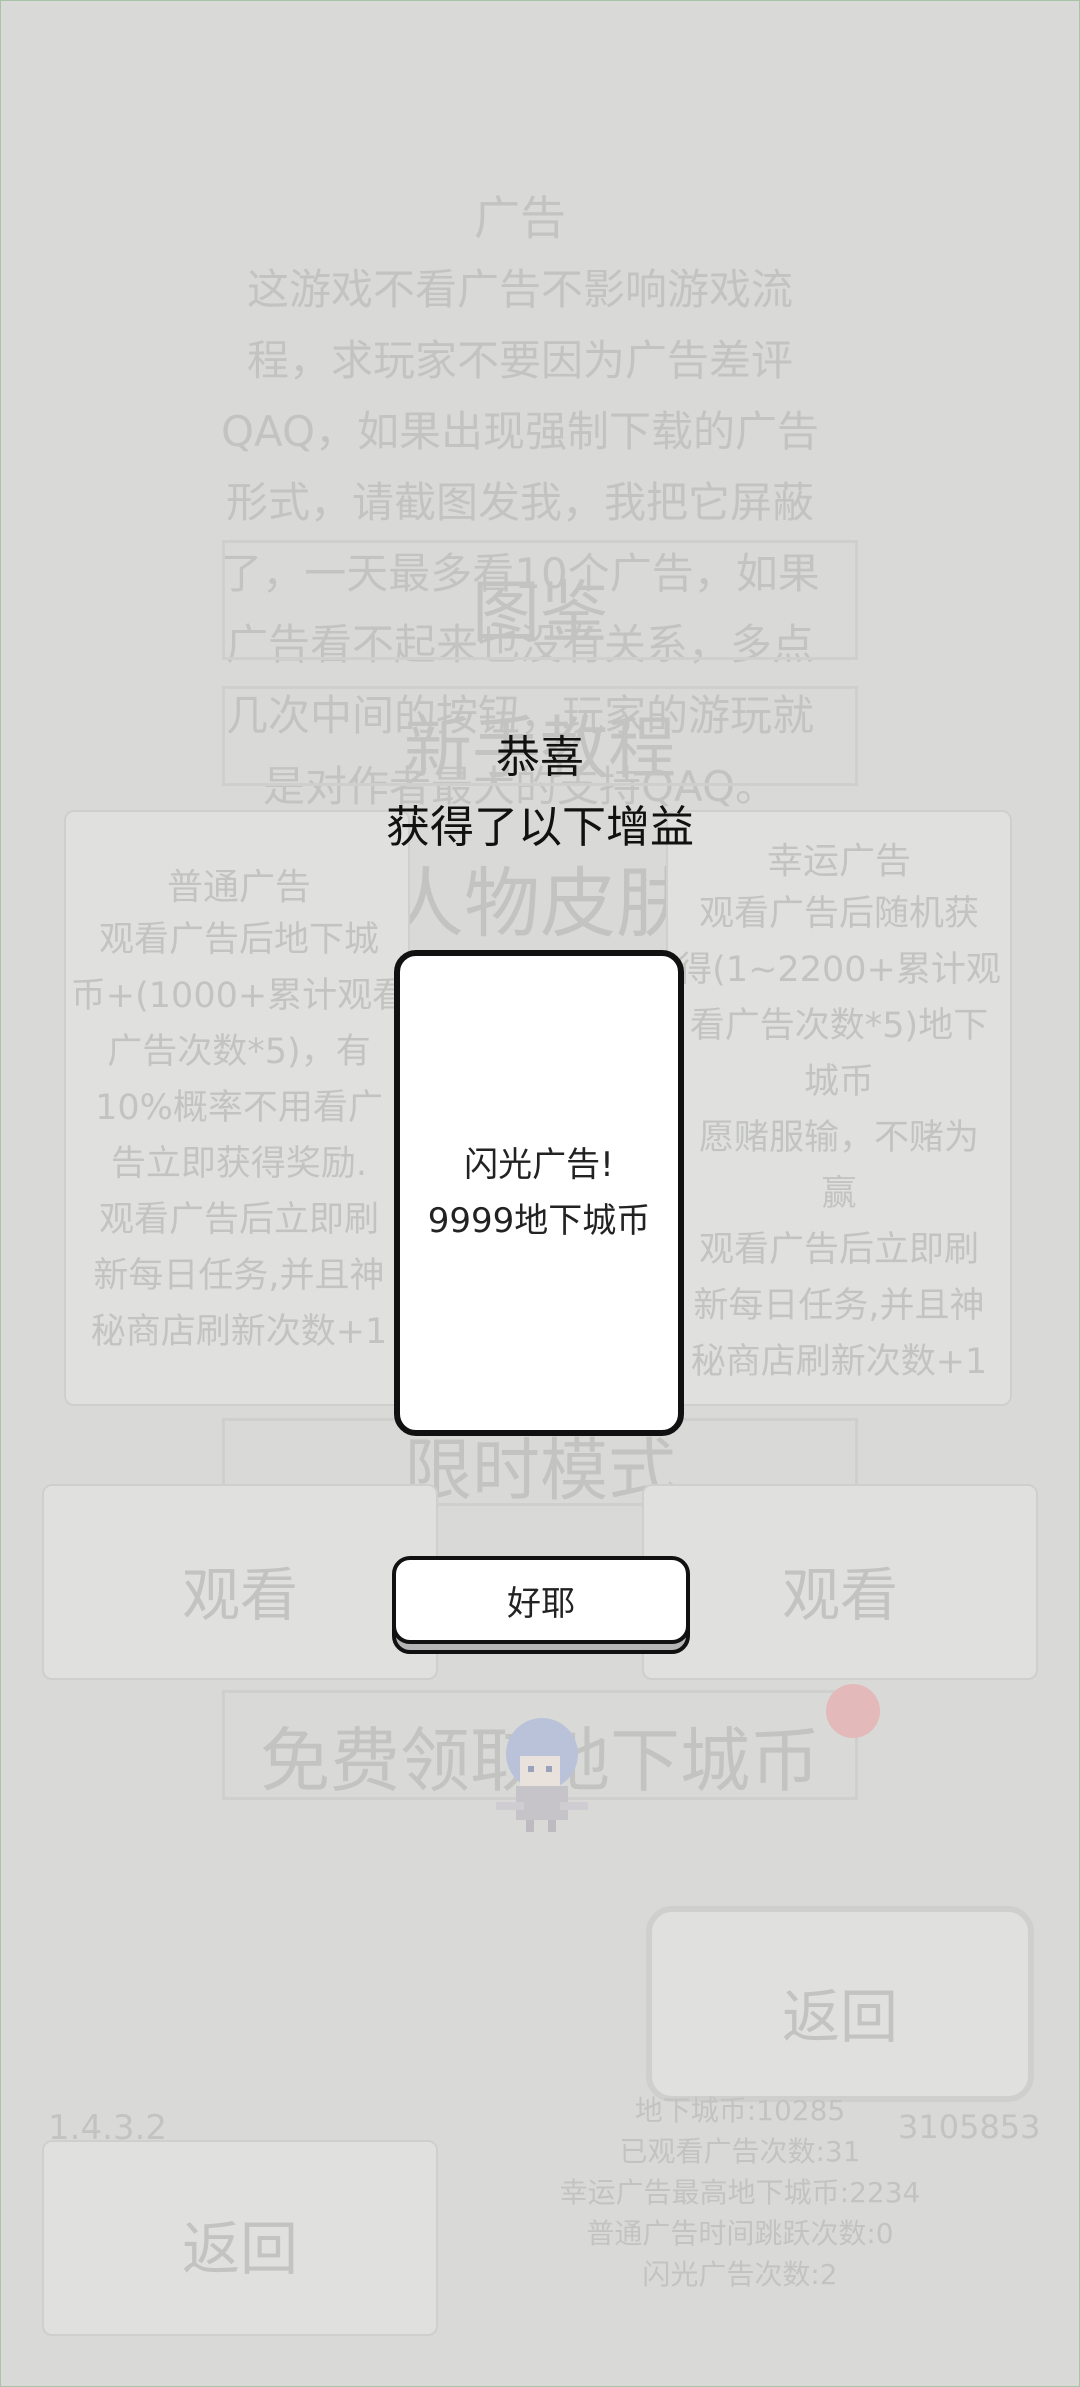  I want to click on normal-ad-watch-button: 观看, so click(240, 1582).